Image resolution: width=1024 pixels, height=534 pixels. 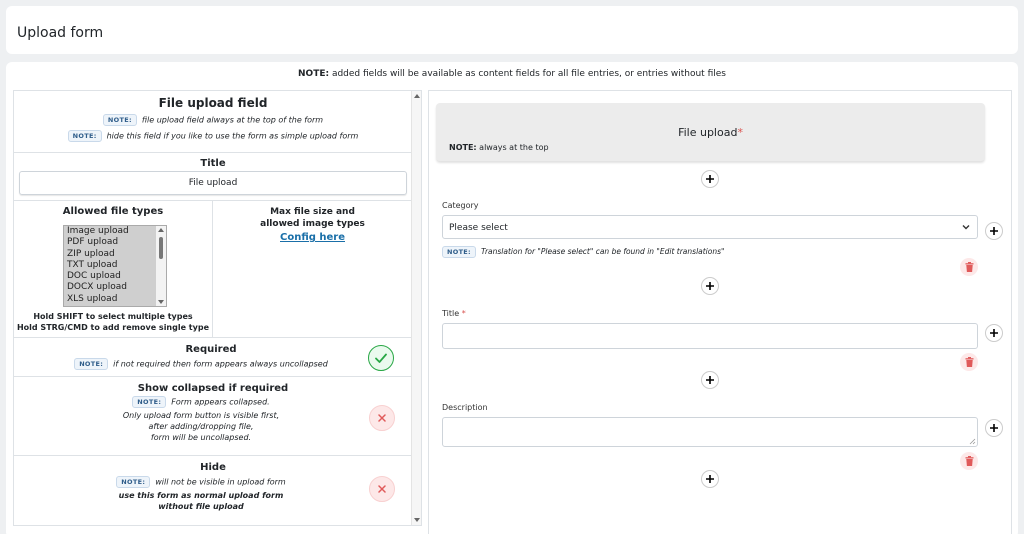 I want to click on section-title: File upload field, so click(x=213, y=103).